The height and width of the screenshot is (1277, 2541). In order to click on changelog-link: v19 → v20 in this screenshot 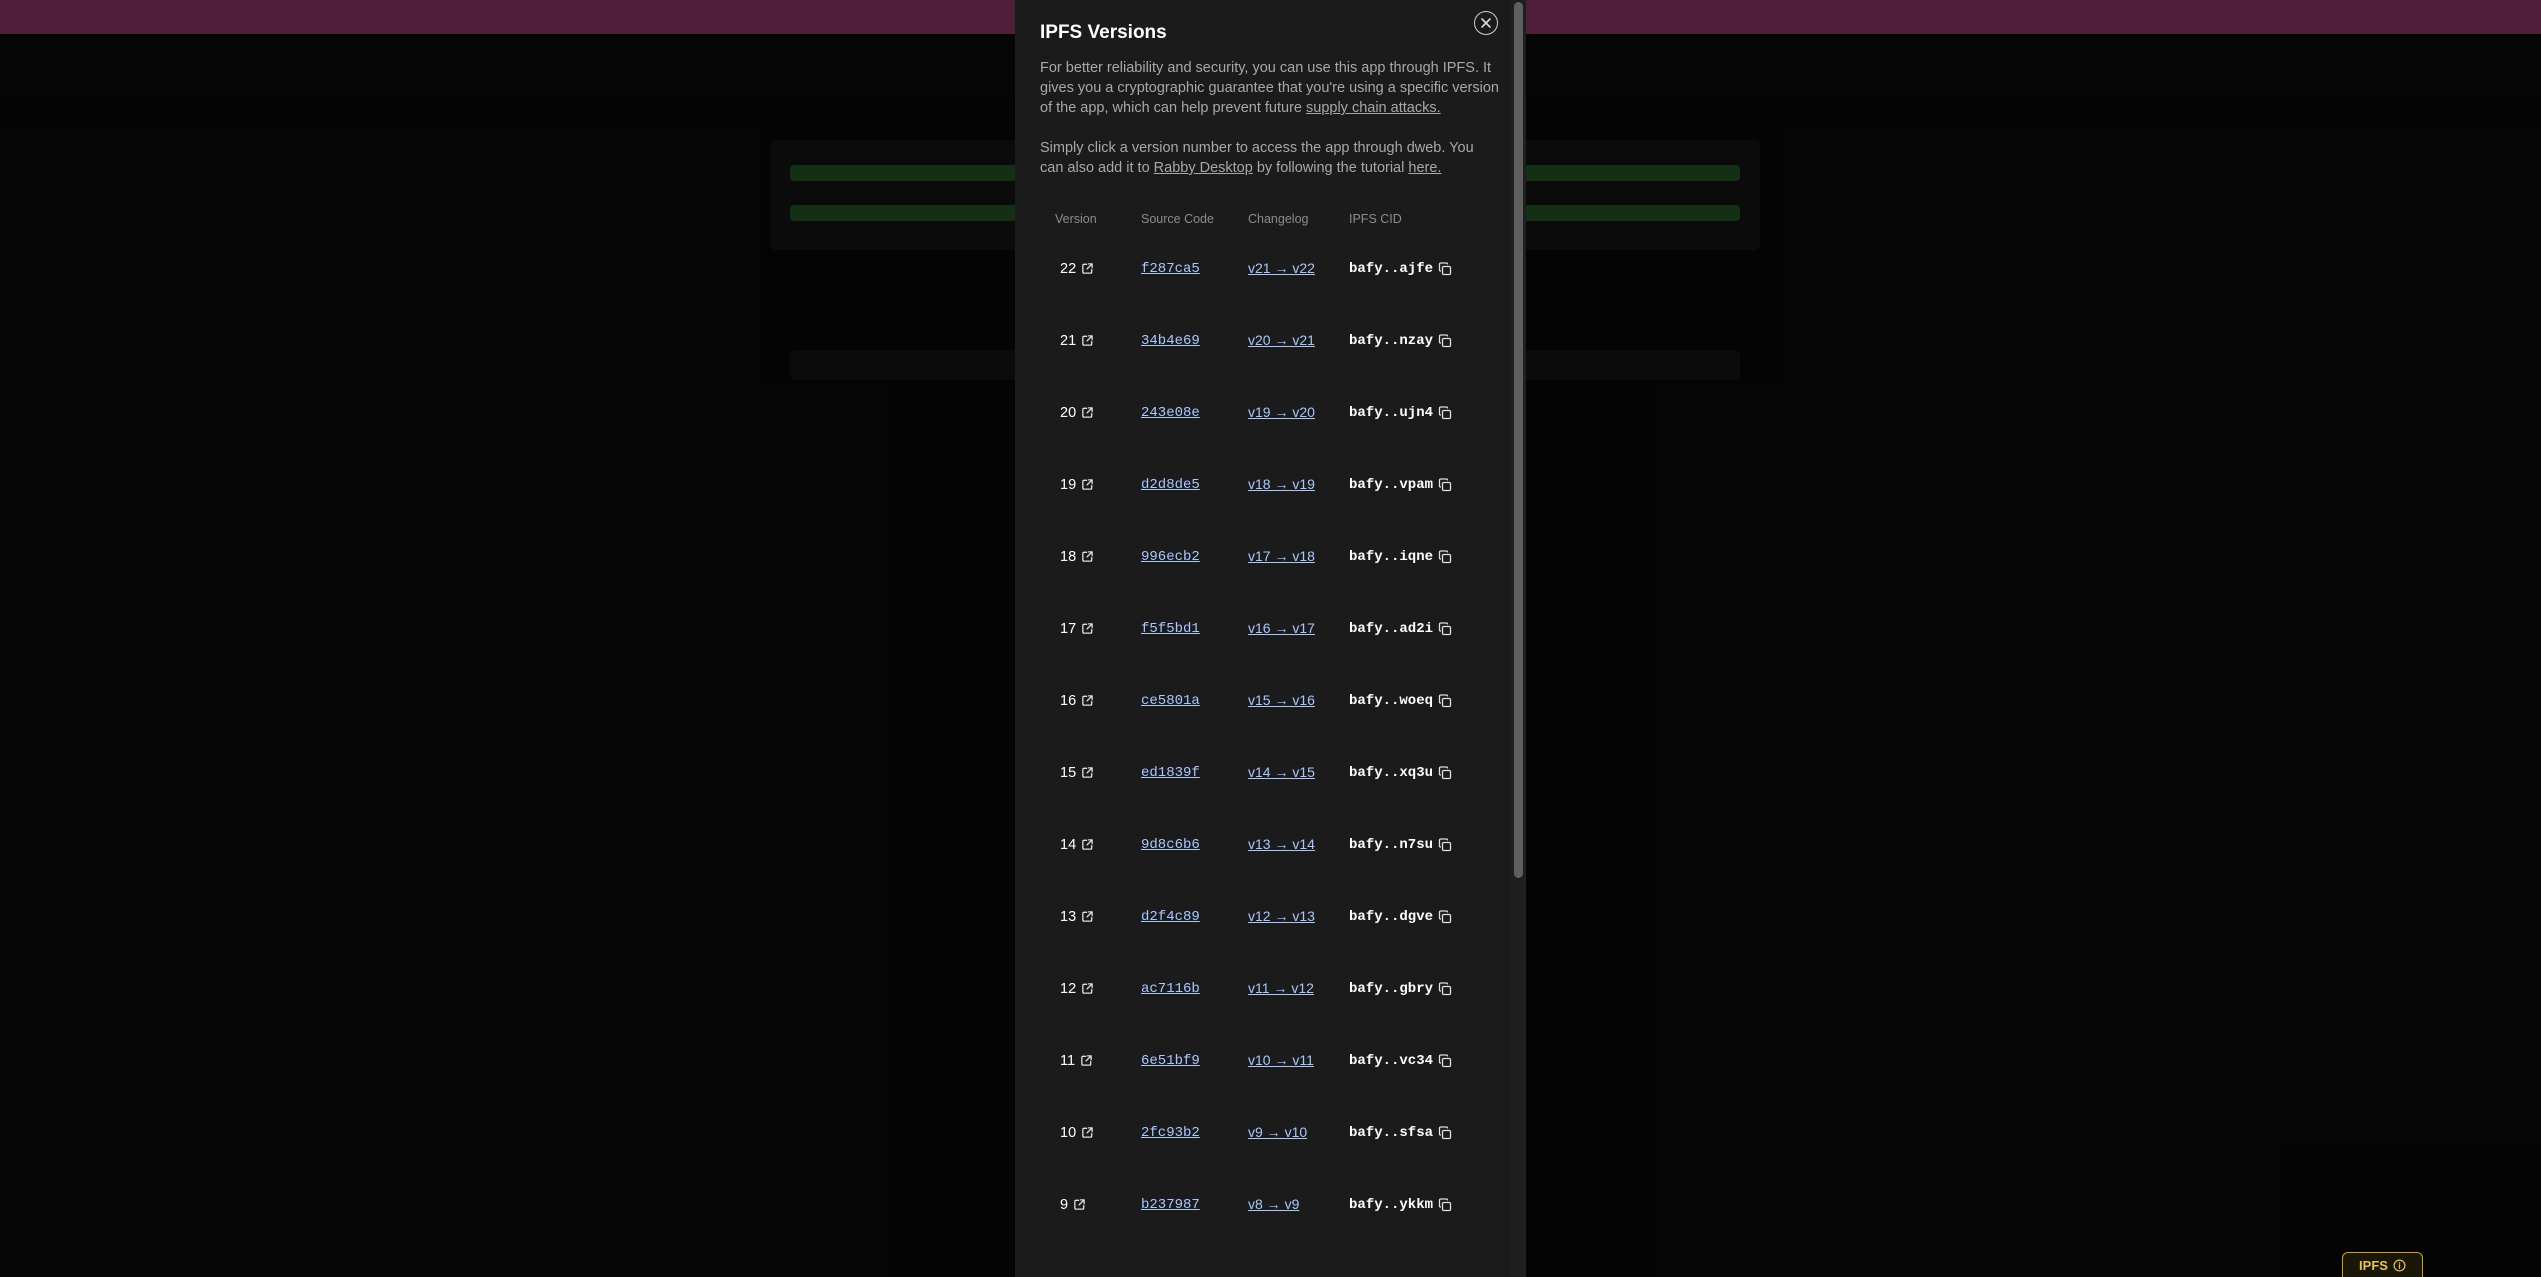, I will do `click(1281, 412)`.